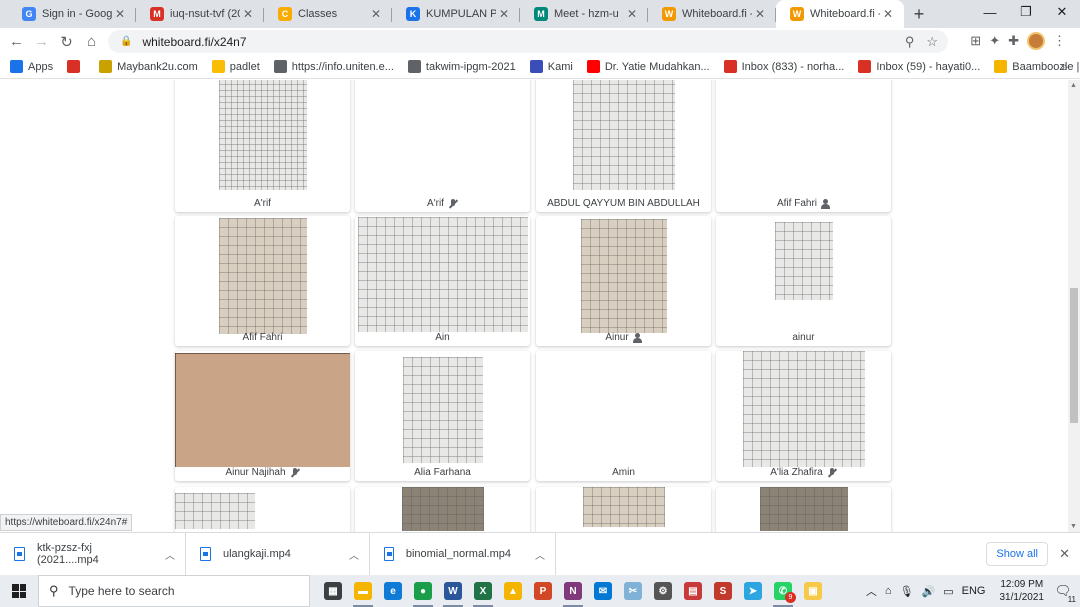 Image resolution: width=1080 pixels, height=607 pixels. What do you see at coordinates (423, 591) in the screenshot?
I see `chrome-icon: ●` at bounding box center [423, 591].